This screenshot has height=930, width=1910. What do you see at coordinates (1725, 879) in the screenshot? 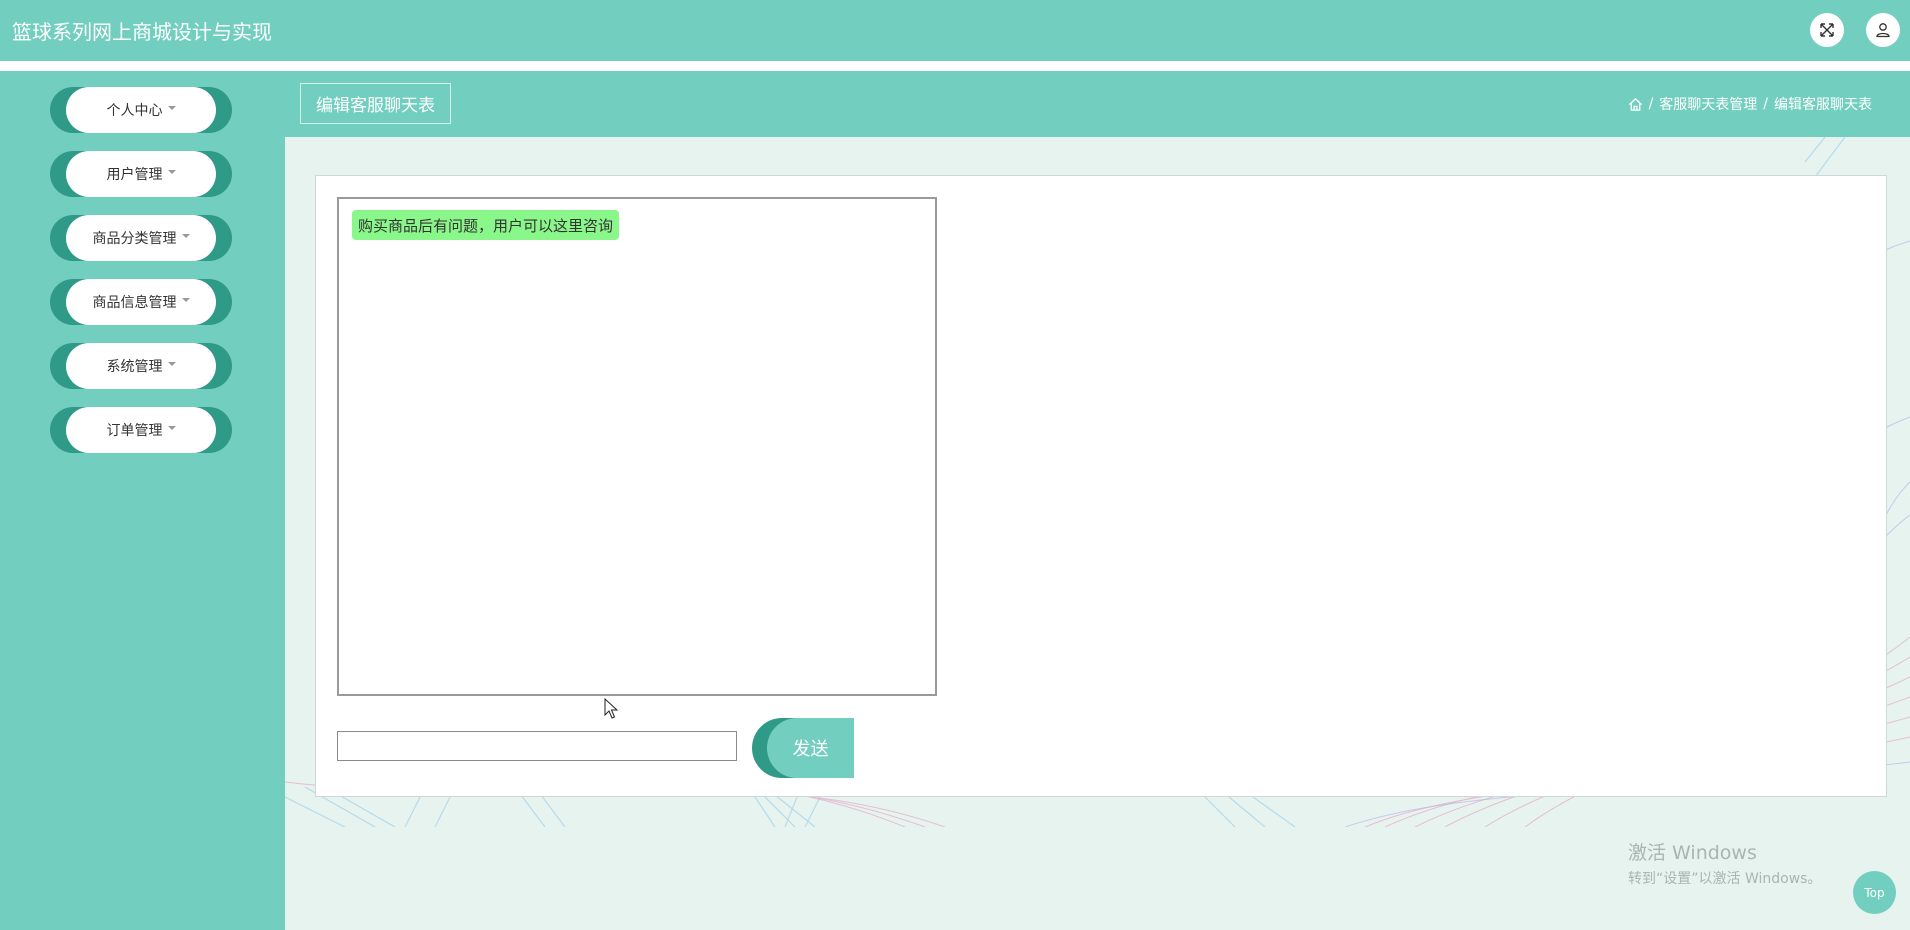
I see `watermark-subtitle: 转到“设置”以激活 Windows。` at bounding box center [1725, 879].